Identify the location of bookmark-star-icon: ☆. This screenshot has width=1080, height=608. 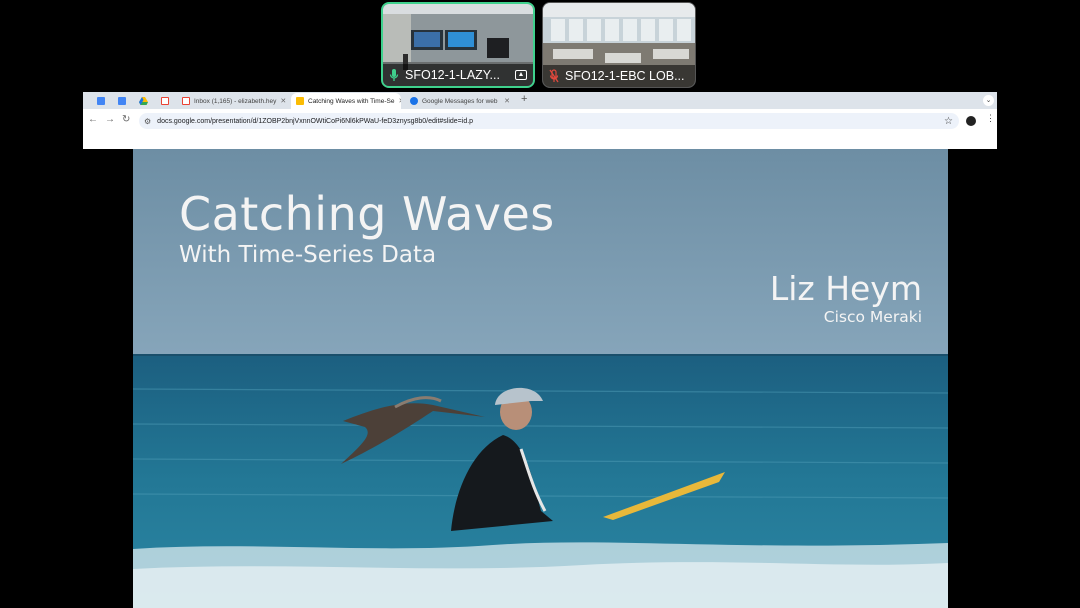
(948, 121).